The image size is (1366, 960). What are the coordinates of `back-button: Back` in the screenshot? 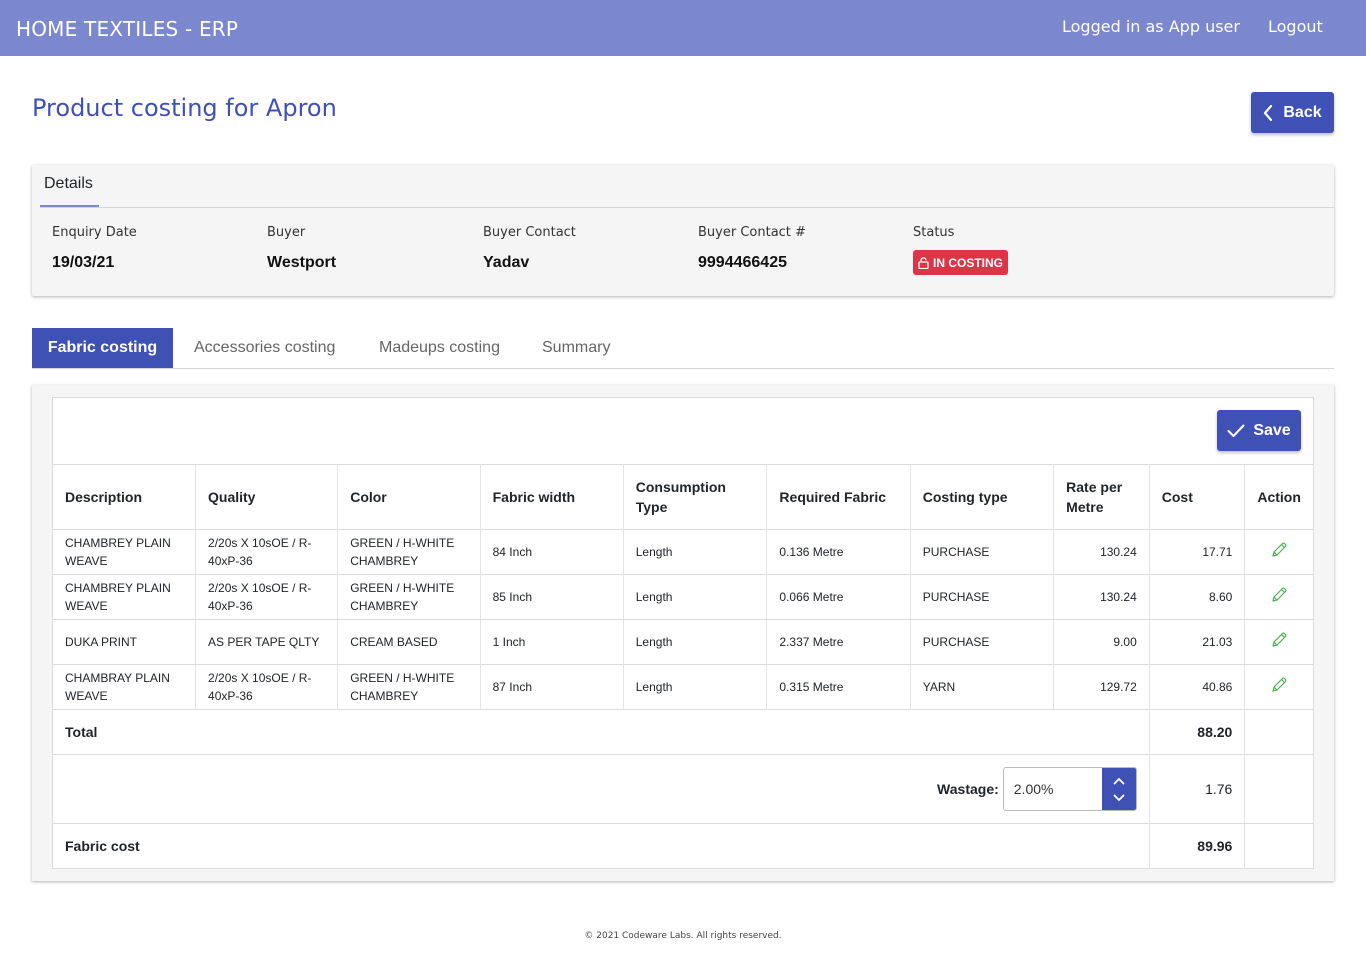 It's located at (1292, 112).